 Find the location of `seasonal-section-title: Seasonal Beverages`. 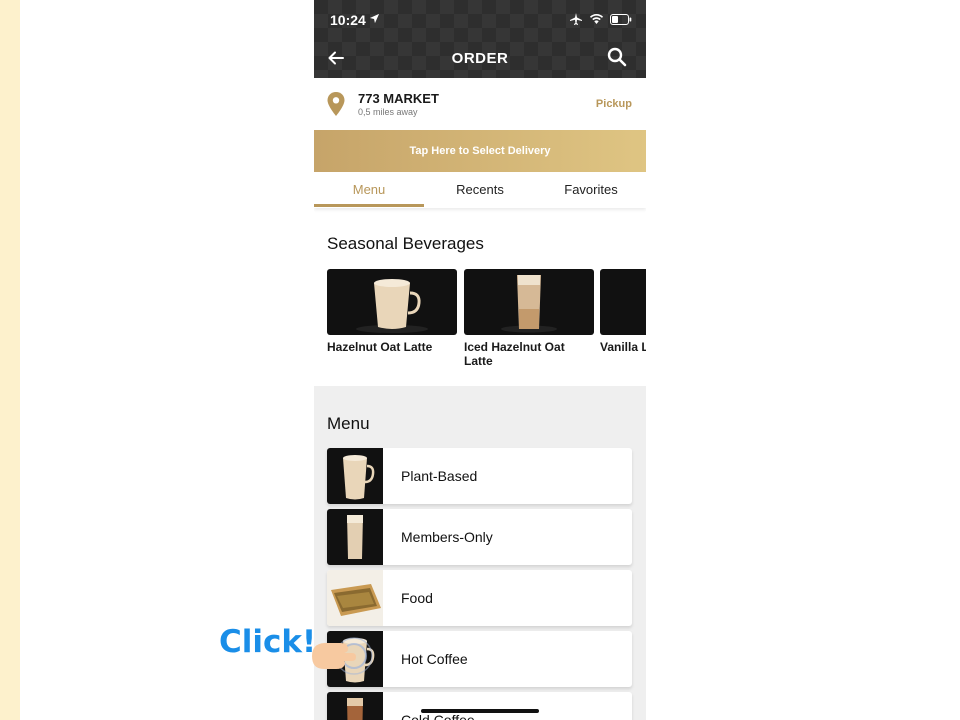

seasonal-section-title: Seasonal Beverages is located at coordinates (405, 243).